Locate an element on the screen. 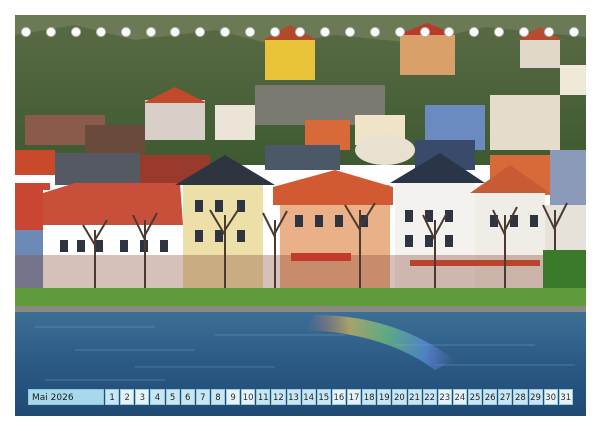  day-cell: 14 is located at coordinates (308, 397).